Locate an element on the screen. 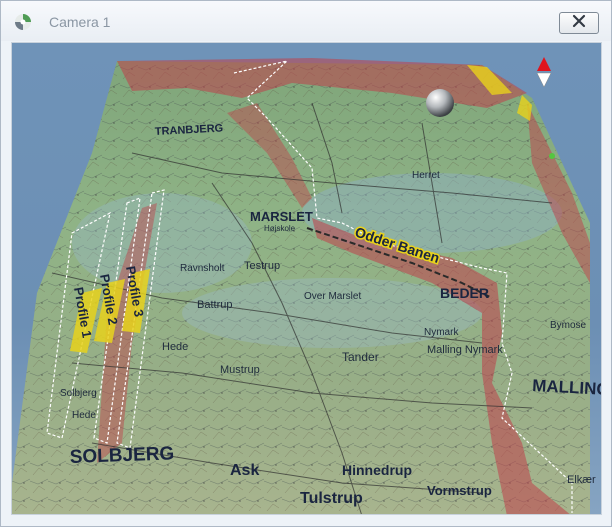 This screenshot has width=612, height=527. app-logo-icon is located at coordinates (23, 22).